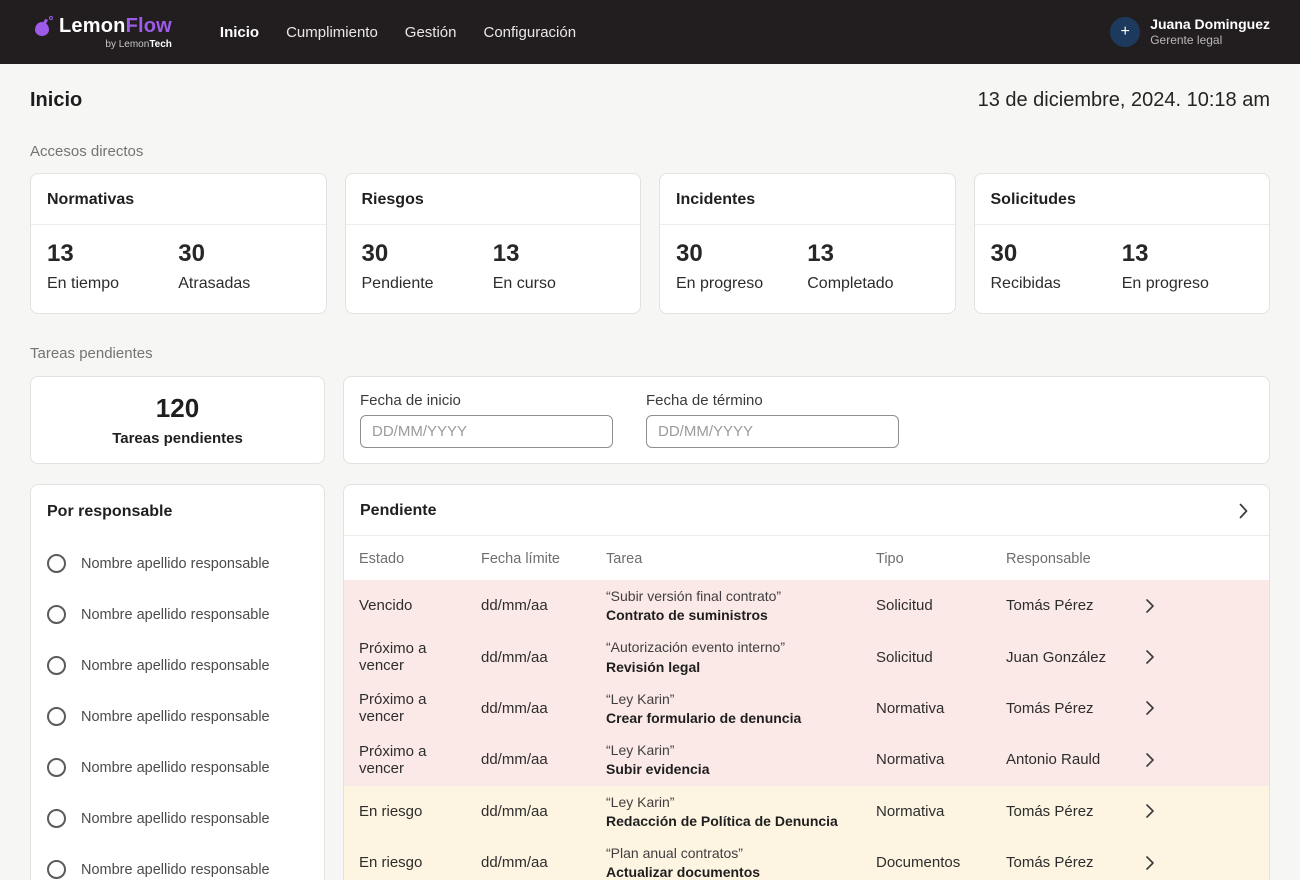 This screenshot has width=1300, height=880. I want to click on stat-block: 30 Recibidas, so click(1056, 266).